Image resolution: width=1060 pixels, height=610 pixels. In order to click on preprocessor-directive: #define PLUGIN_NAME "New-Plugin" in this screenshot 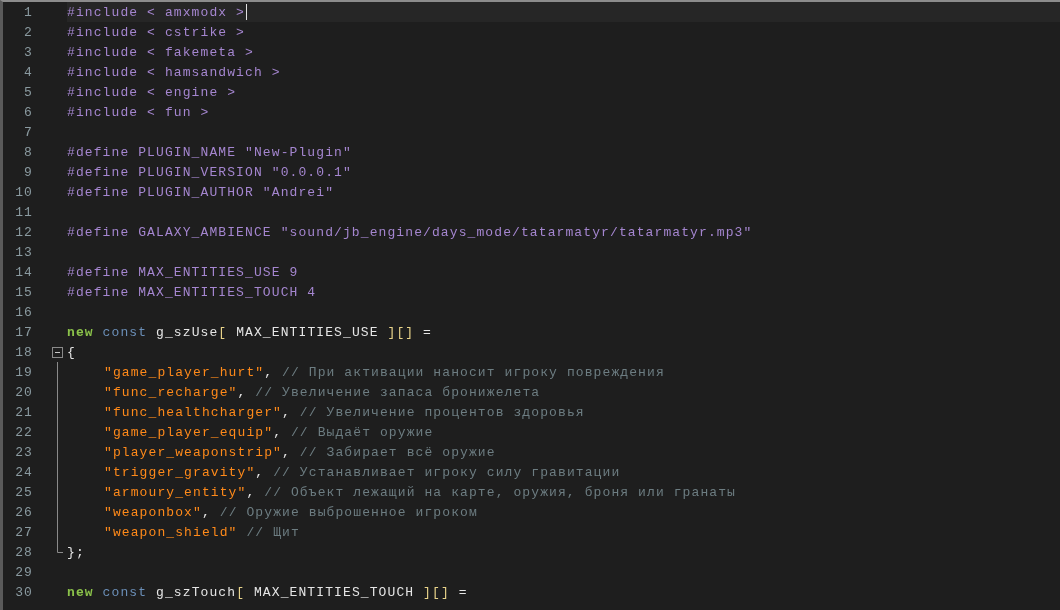, I will do `click(209, 152)`.